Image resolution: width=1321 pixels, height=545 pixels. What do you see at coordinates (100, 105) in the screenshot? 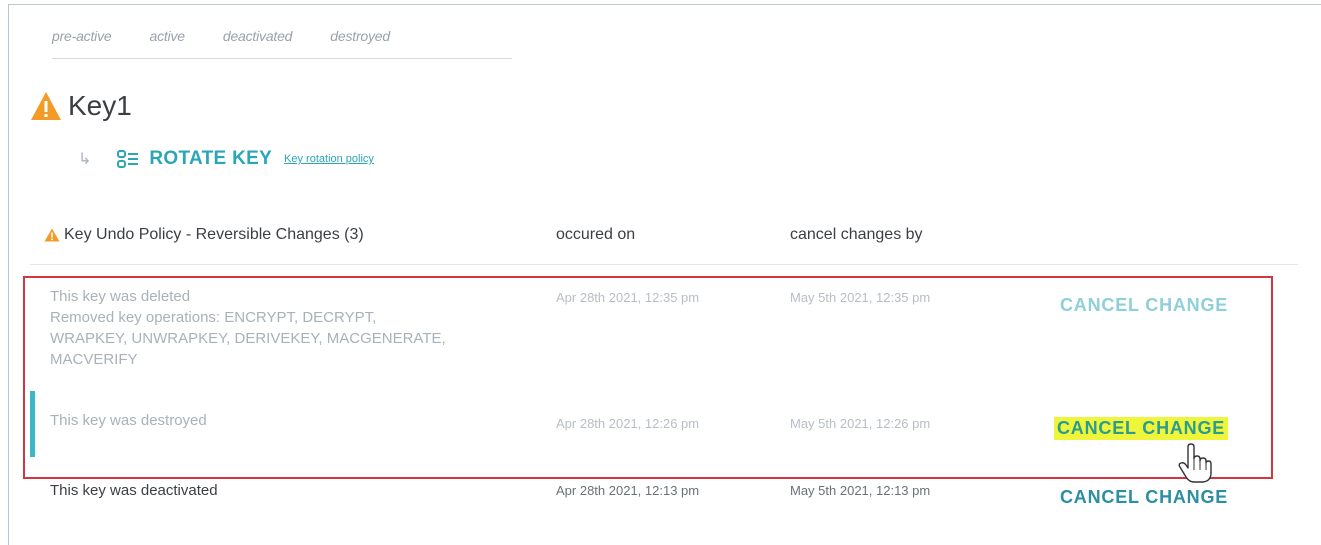
I see `key-name: Key1` at bounding box center [100, 105].